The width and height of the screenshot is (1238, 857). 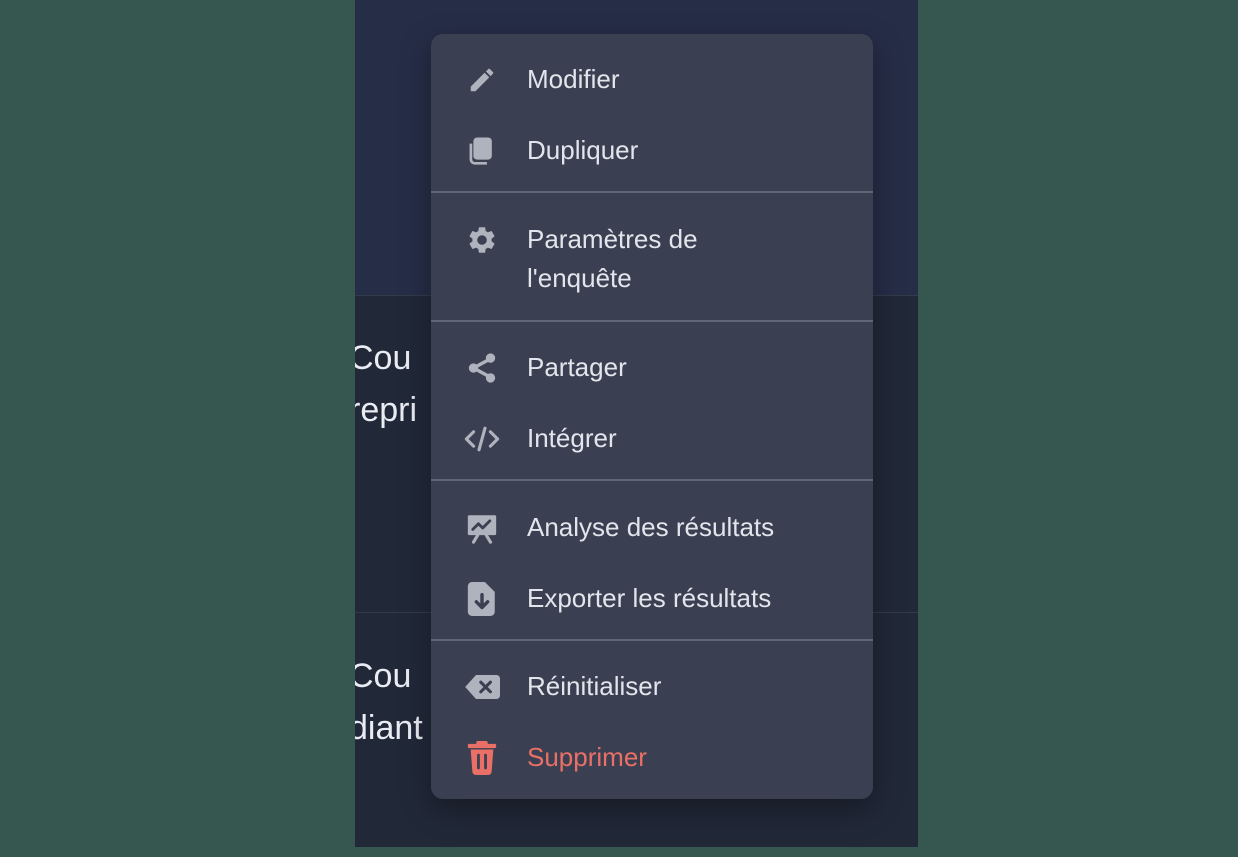 What do you see at coordinates (482, 439) in the screenshot?
I see `code-icon` at bounding box center [482, 439].